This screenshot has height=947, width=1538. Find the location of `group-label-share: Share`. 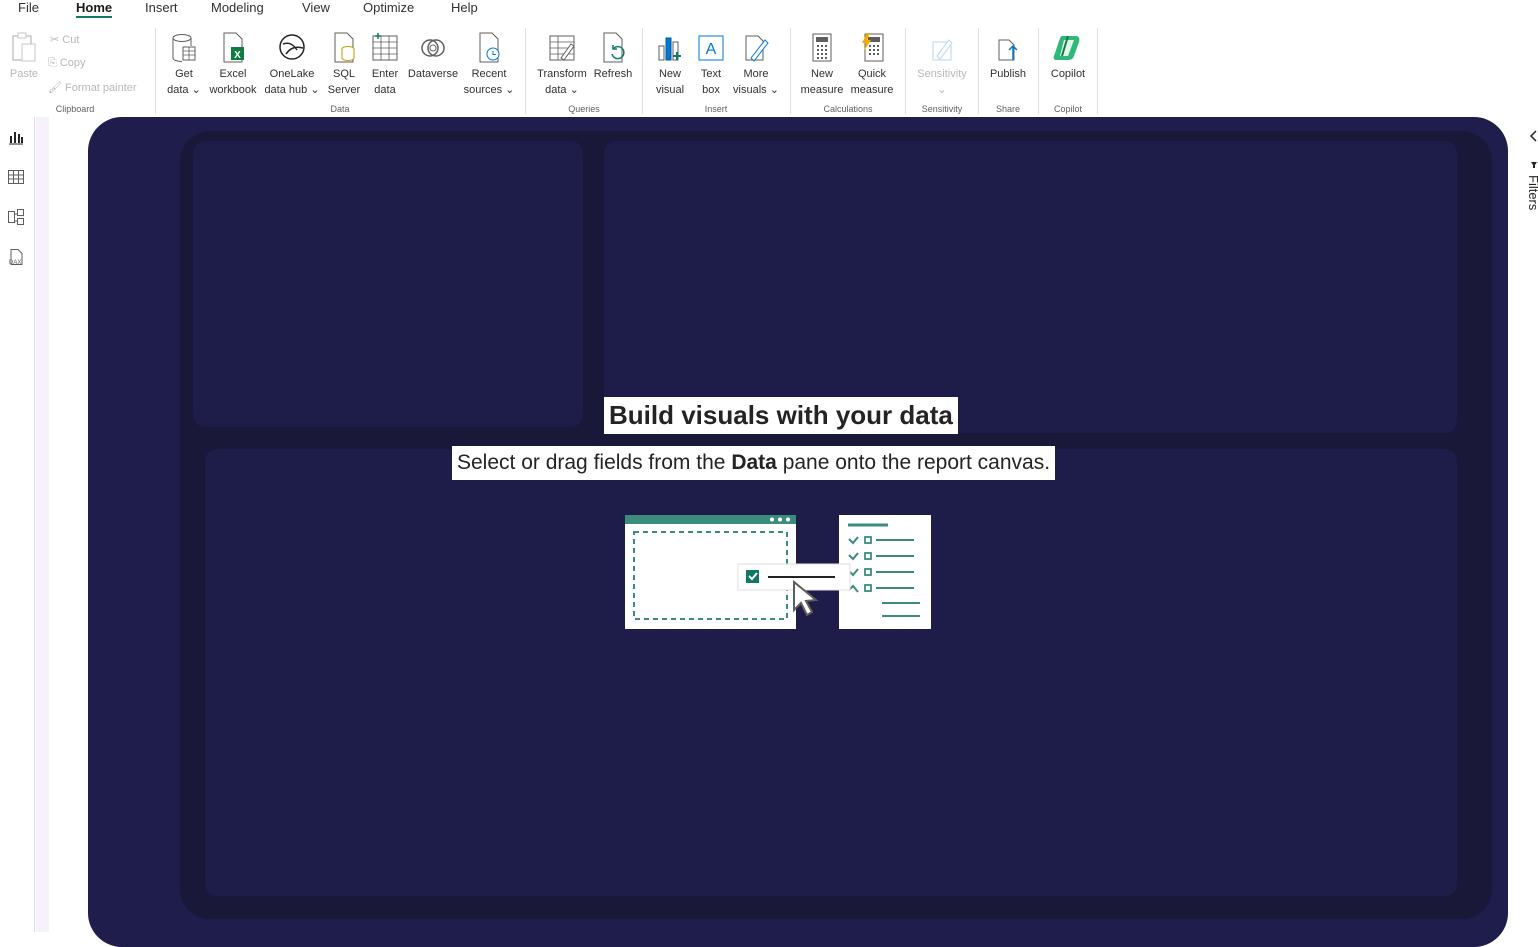

group-label-share: Share is located at coordinates (1008, 109).